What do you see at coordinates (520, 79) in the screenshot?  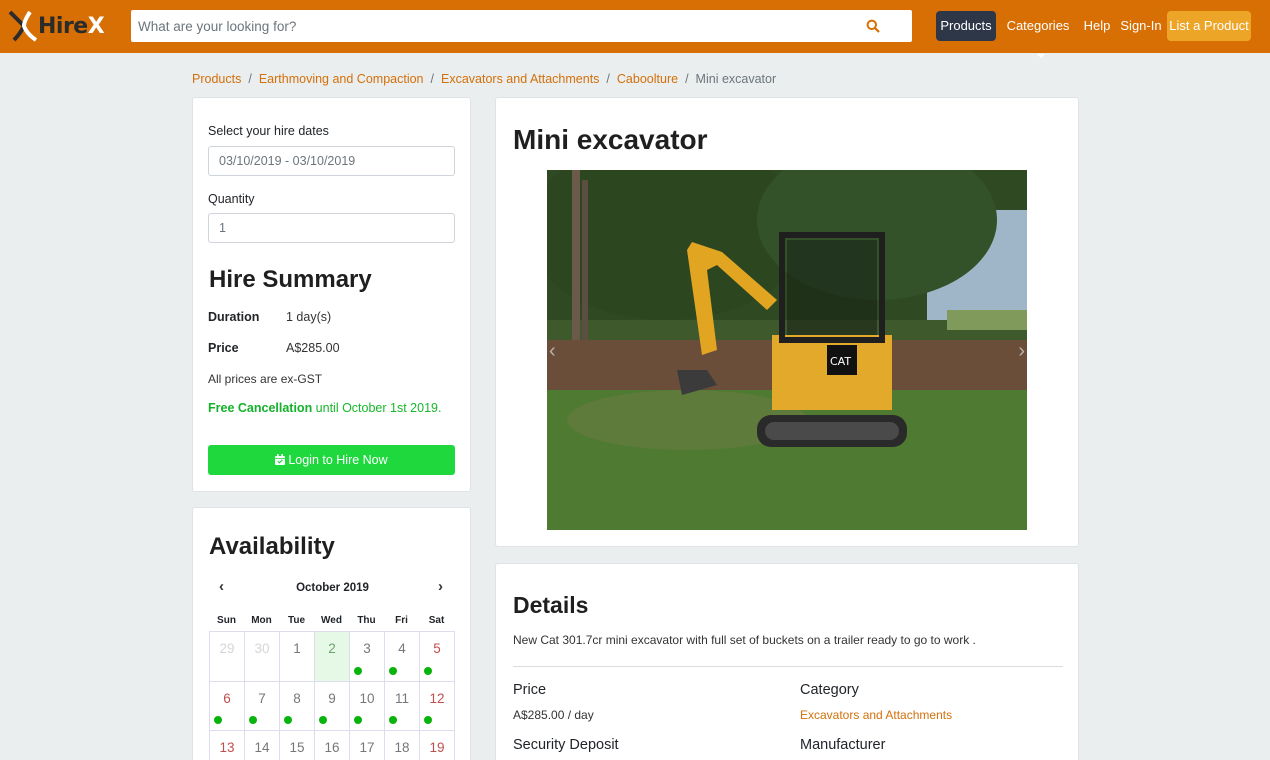 I see `breadcrumb-excavators: Excavators and Attachments` at bounding box center [520, 79].